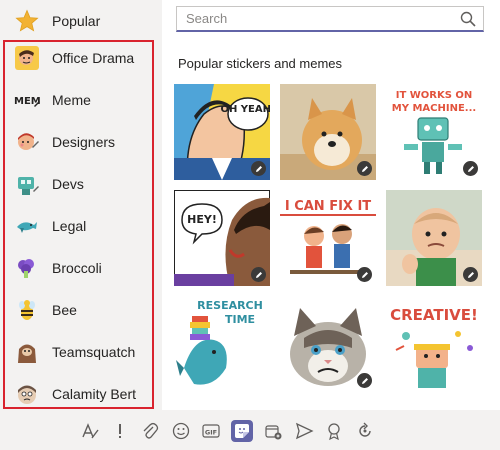 The height and width of the screenshot is (450, 500). I want to click on sticker-research-time: RESEARCH TIME, so click(222, 344).